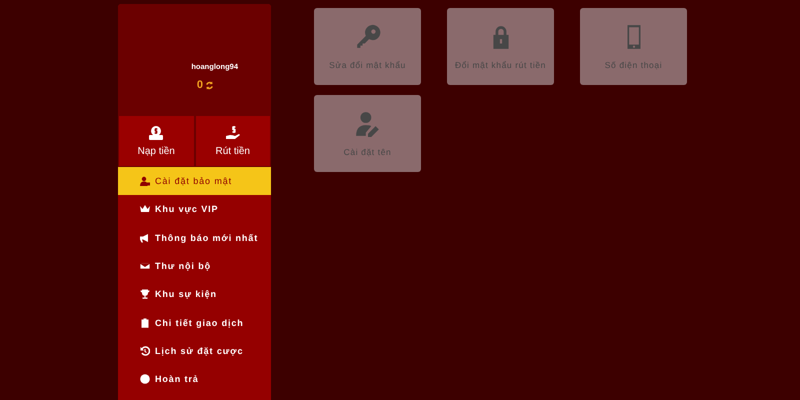 Image resolution: width=800 pixels, height=400 pixels. I want to click on menu-item: Chi tiết giao dịch, so click(194, 322).